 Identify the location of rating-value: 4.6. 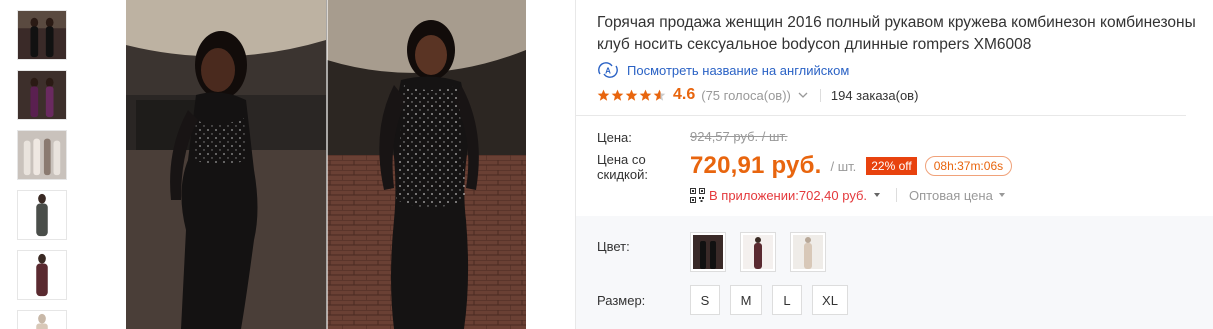
(684, 94).